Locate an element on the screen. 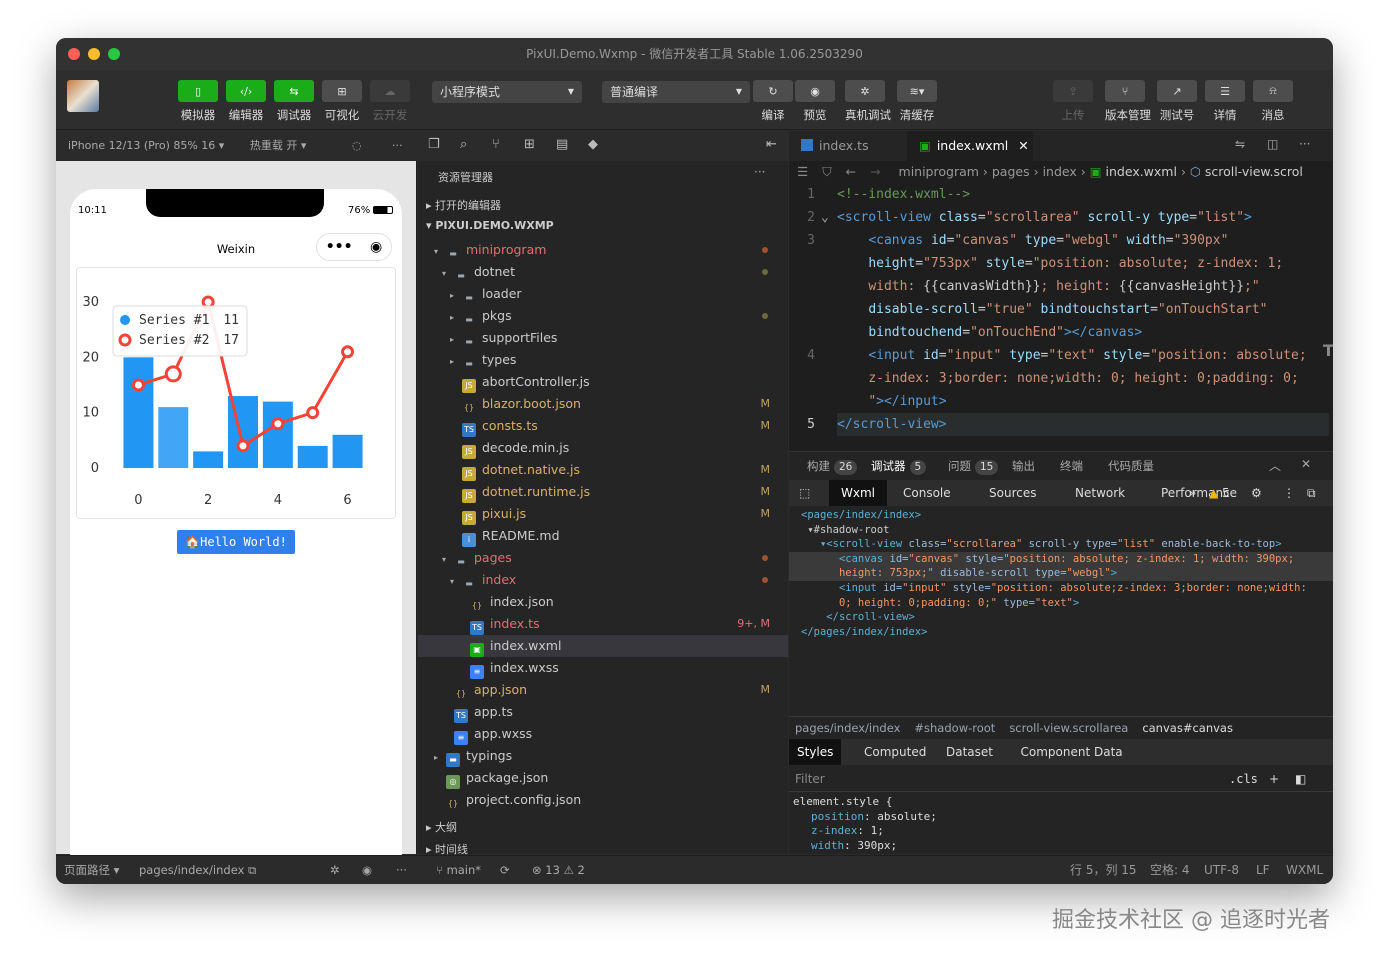  upload-button: ⇪ 上传 is located at coordinates (1073, 101).